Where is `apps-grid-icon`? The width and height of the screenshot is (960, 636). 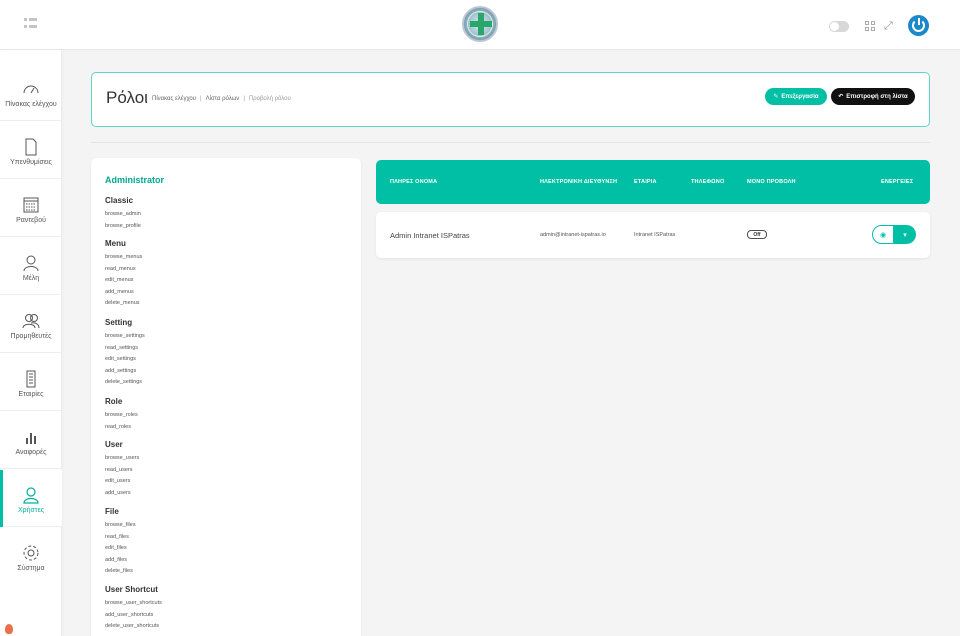 apps-grid-icon is located at coordinates (870, 26).